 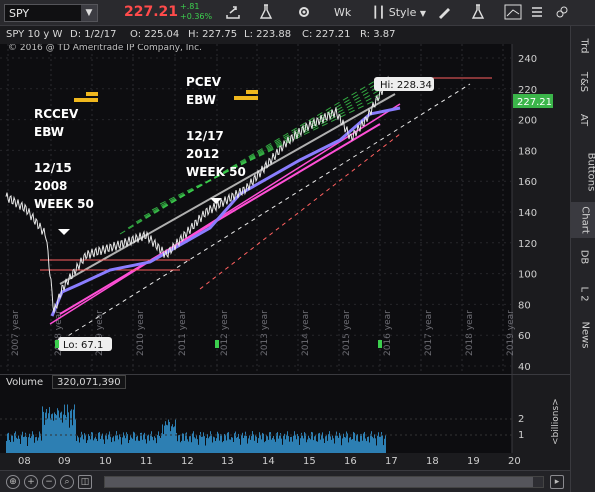 What do you see at coordinates (583, 257) in the screenshot?
I see `tab-db: DB` at bounding box center [583, 257].